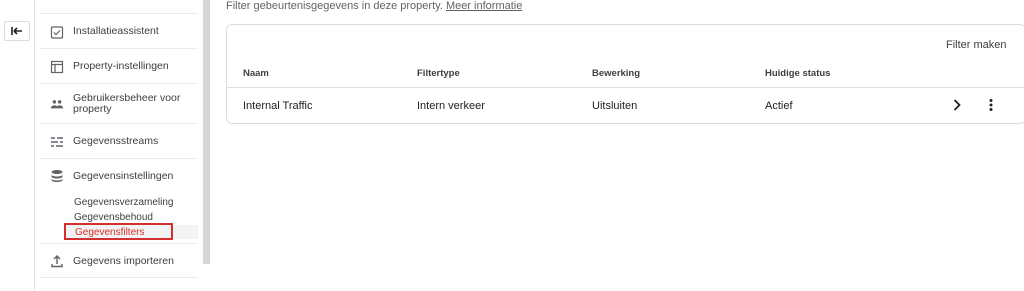 The width and height of the screenshot is (1024, 291). I want to click on highlight-annotation-box, so click(118, 231).